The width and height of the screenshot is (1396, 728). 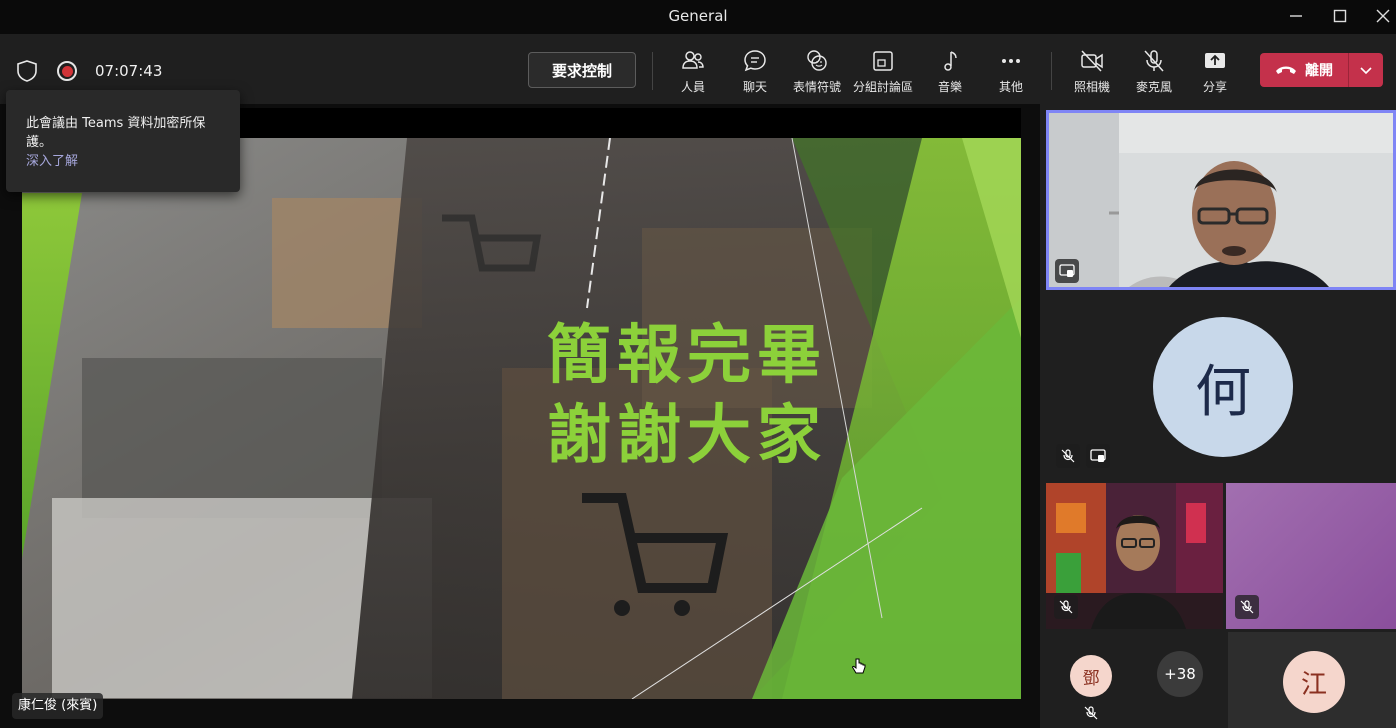 What do you see at coordinates (950, 73) in the screenshot?
I see `music-button: 音樂` at bounding box center [950, 73].